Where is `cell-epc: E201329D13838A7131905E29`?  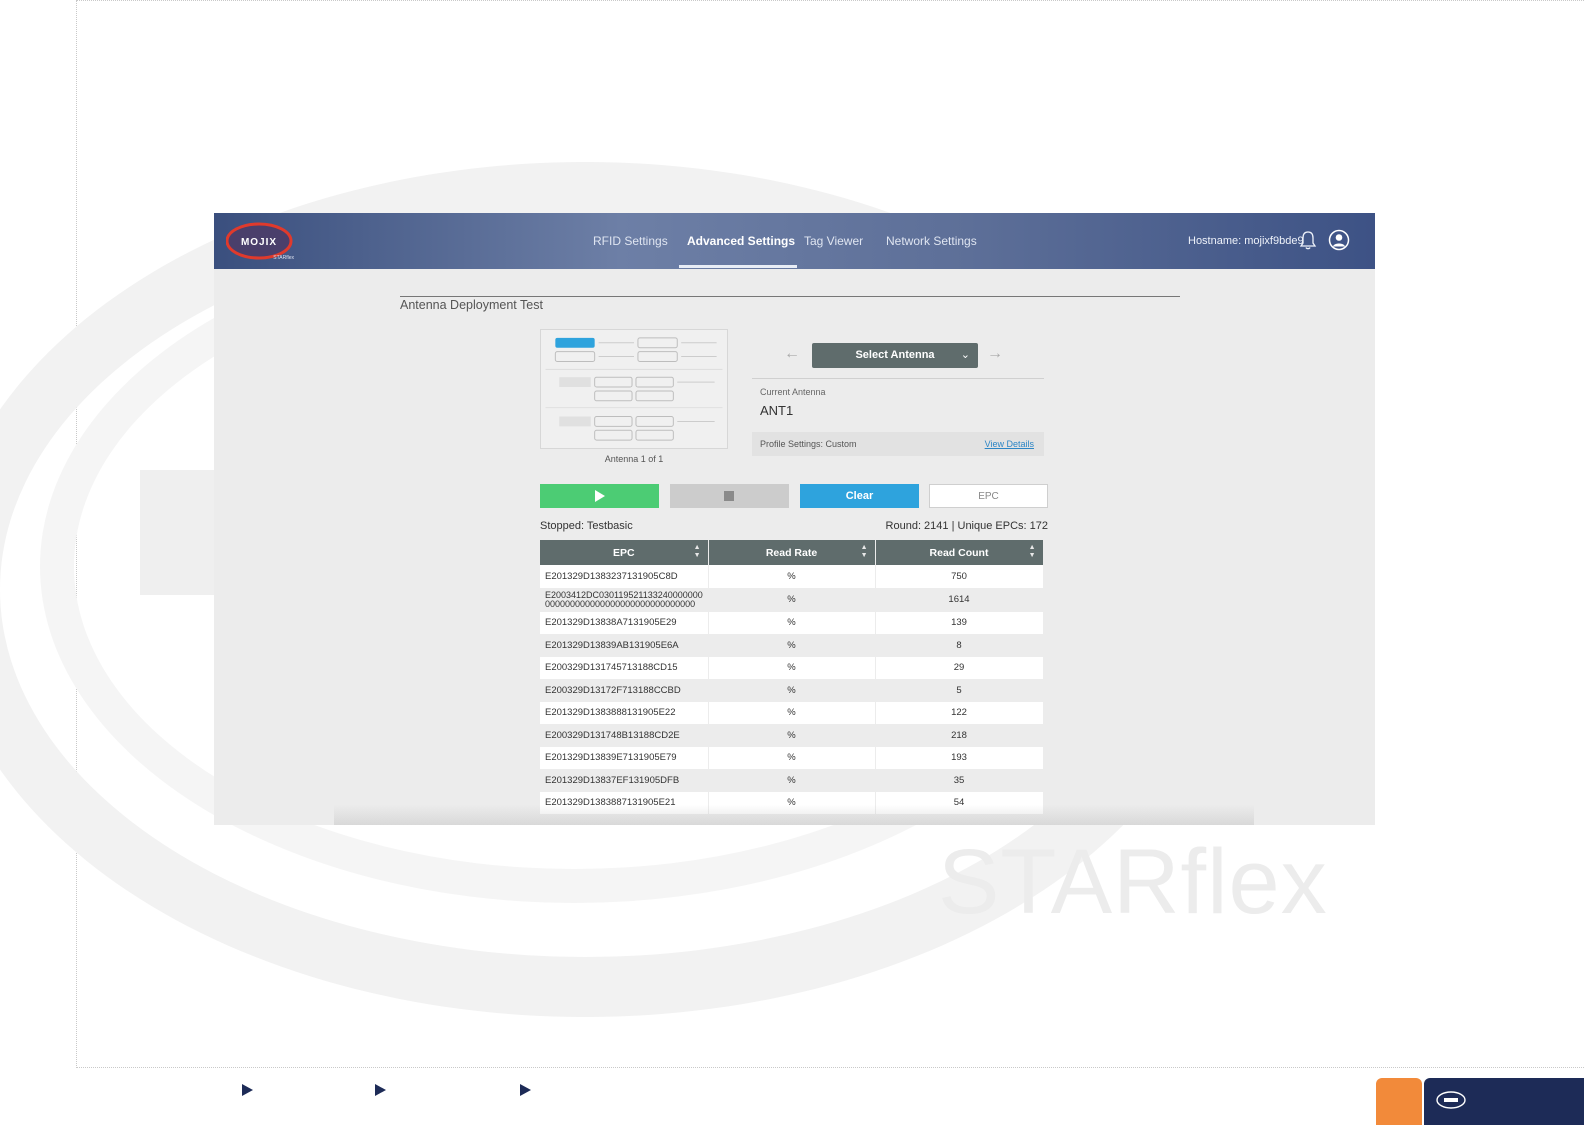
cell-epc: E201329D13838A7131905E29 is located at coordinates (624, 622).